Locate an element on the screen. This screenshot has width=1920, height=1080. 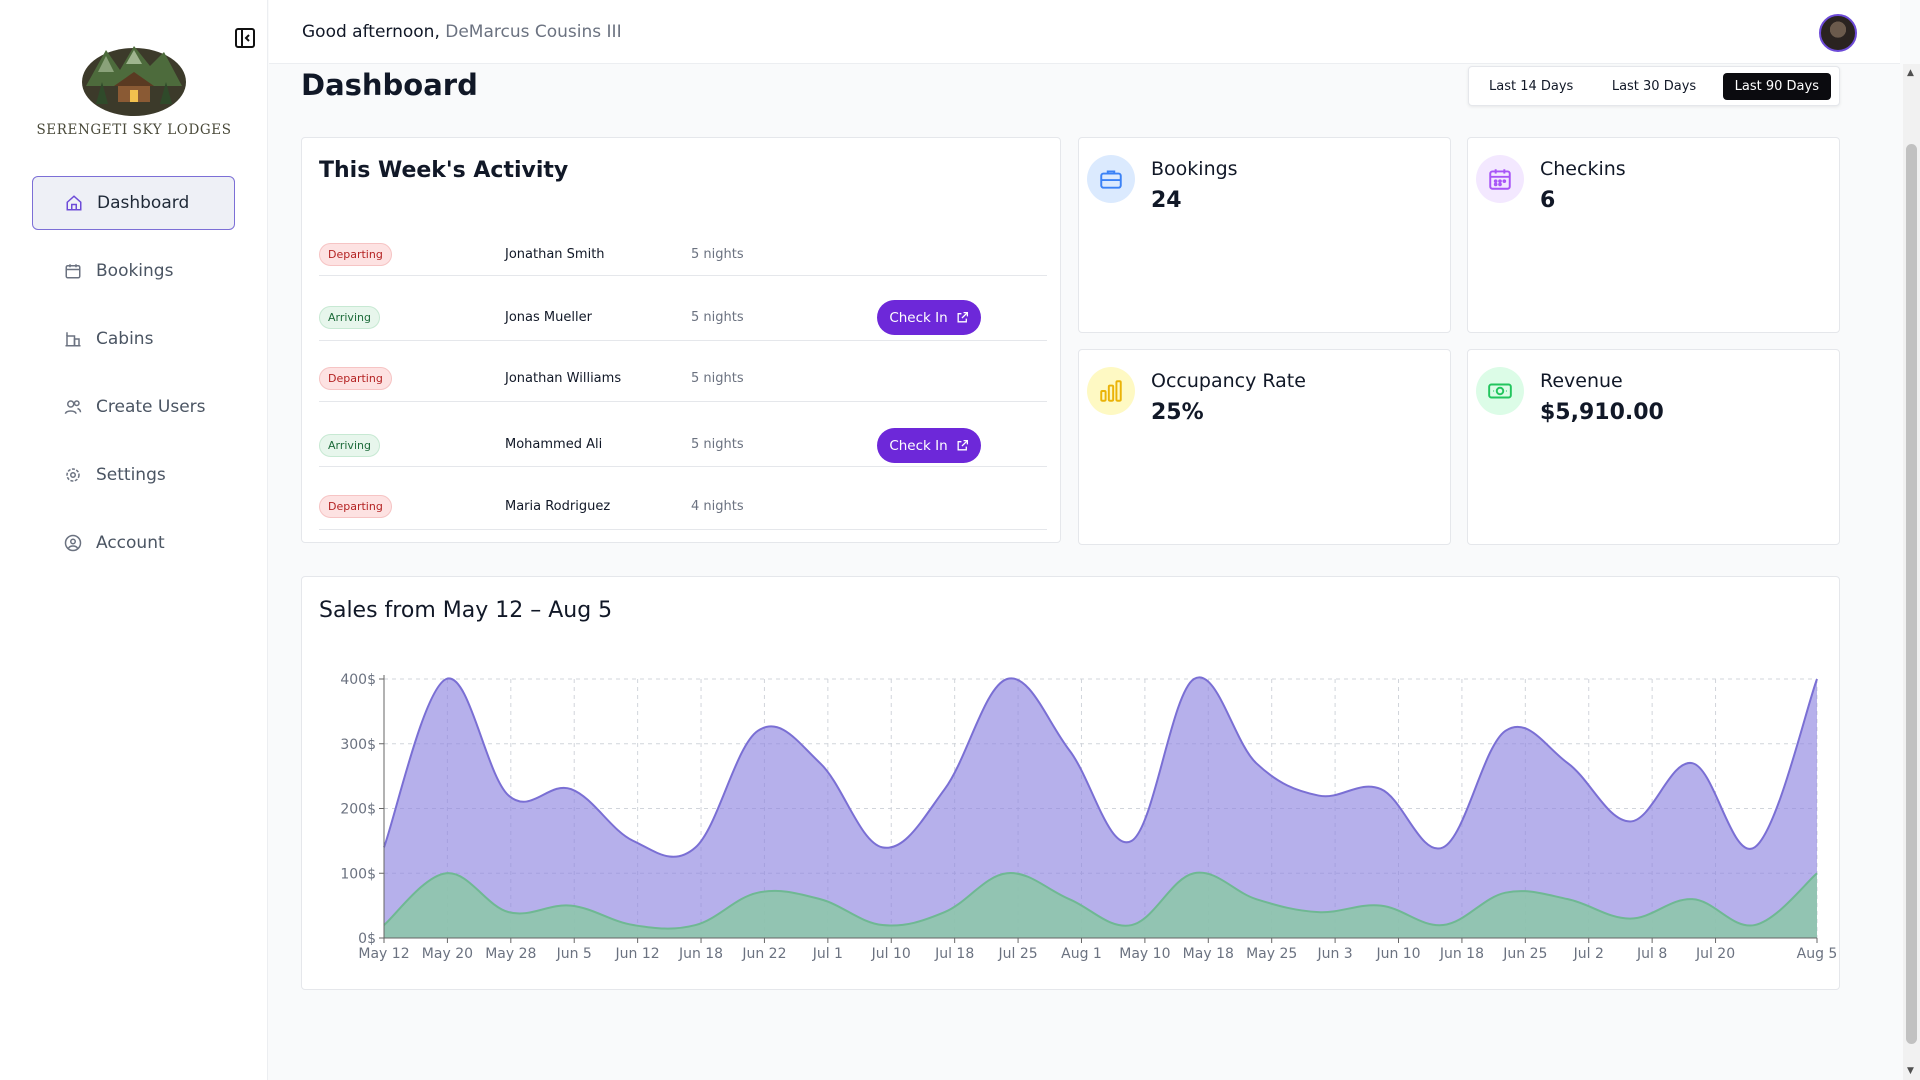
guest-name: Maria Rodriguez is located at coordinates (558, 506).